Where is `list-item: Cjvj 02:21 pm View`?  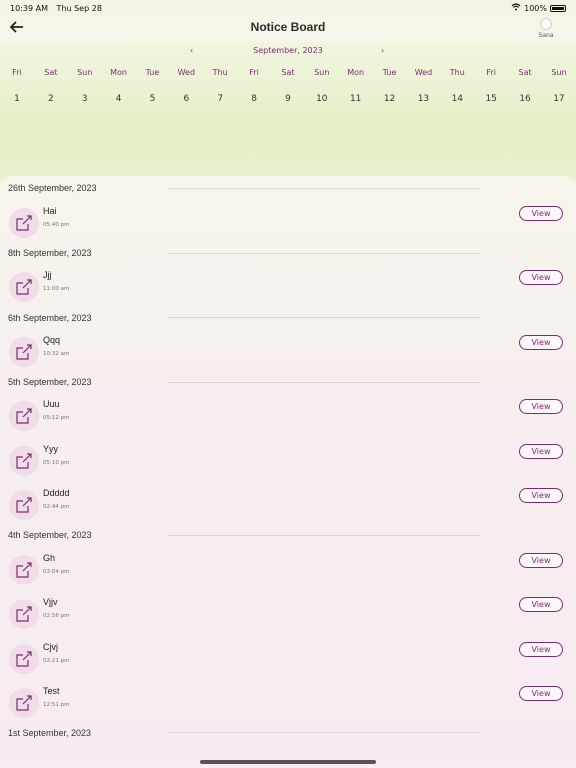
list-item: Cjvj 02:21 pm View is located at coordinates (288, 660).